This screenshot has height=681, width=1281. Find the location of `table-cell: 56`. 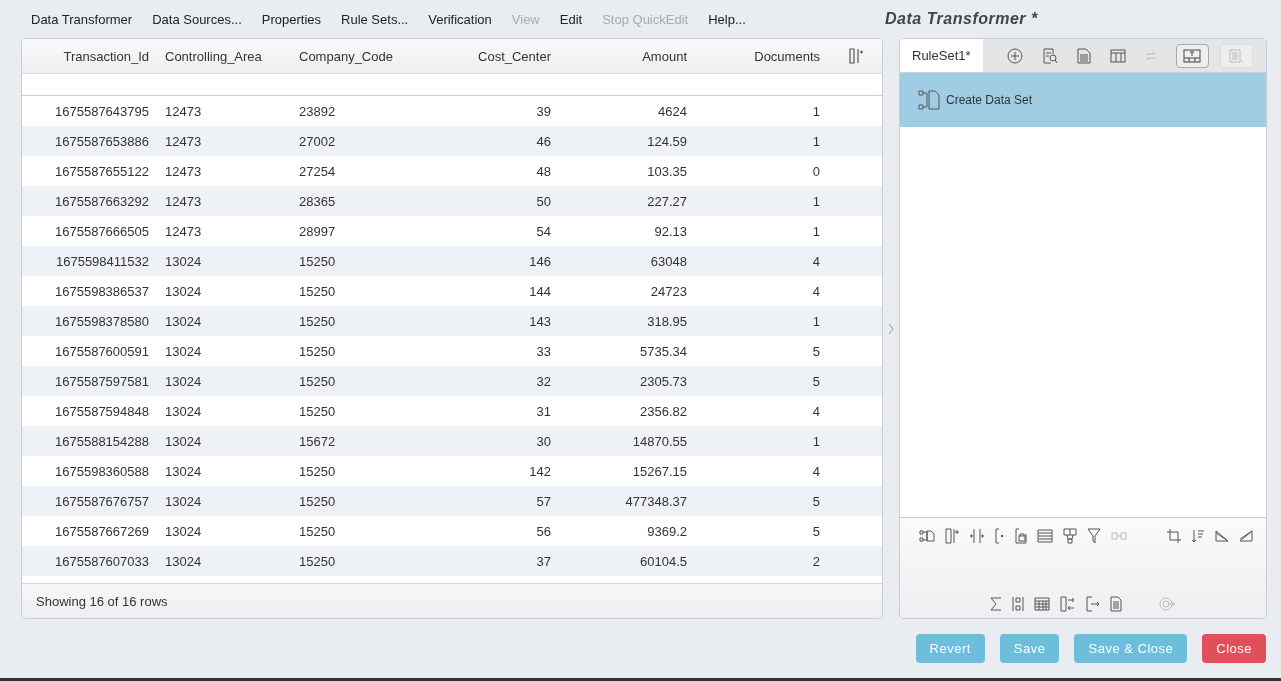

table-cell: 56 is located at coordinates (543, 531).